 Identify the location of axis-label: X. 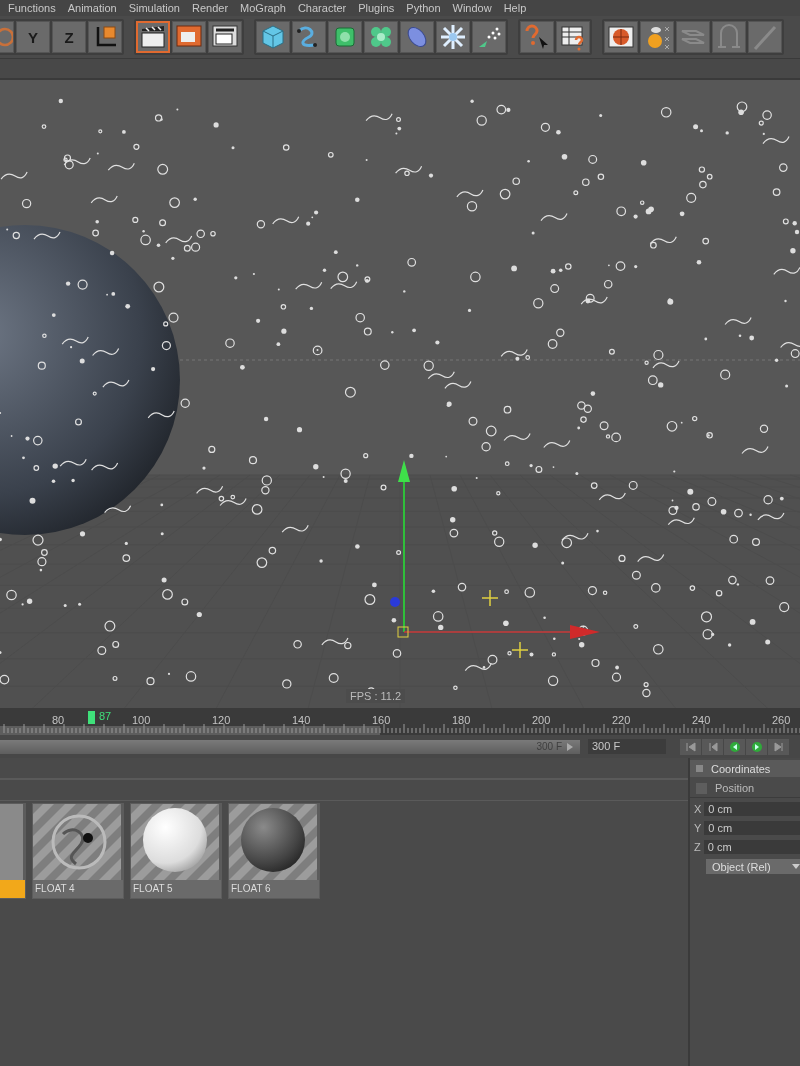
(698, 808).